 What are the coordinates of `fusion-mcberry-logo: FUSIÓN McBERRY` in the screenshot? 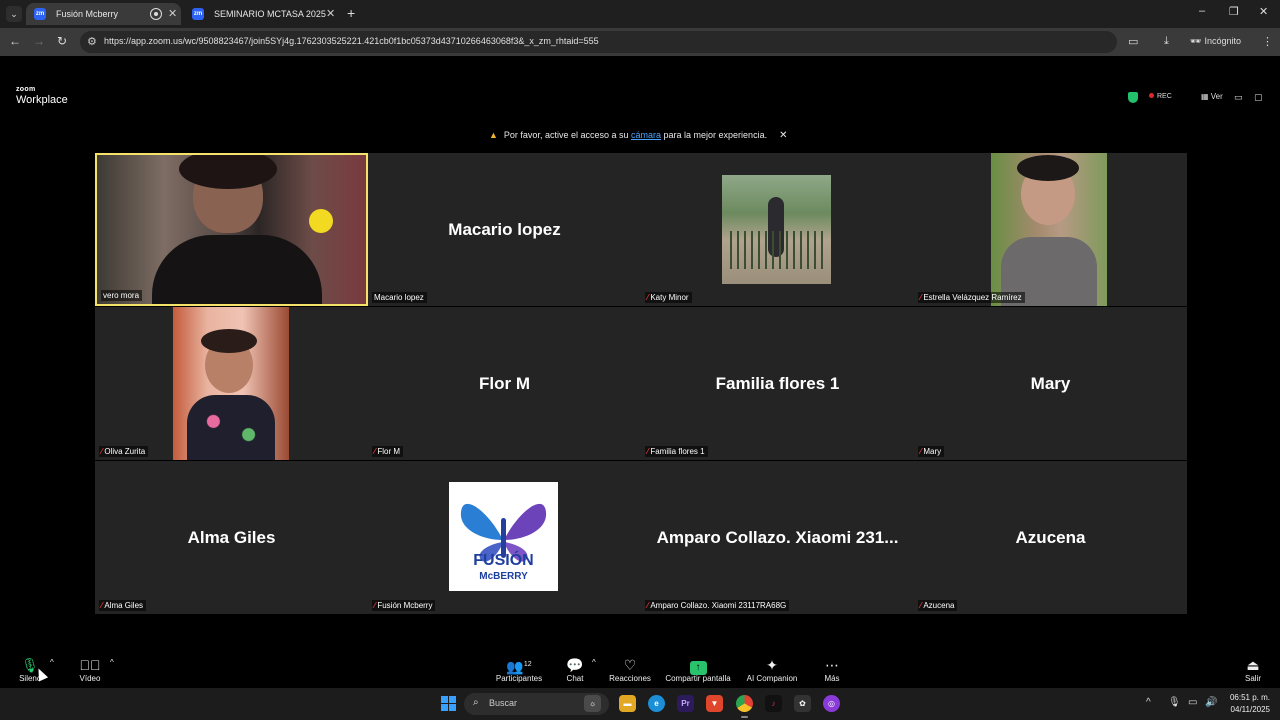 It's located at (503, 536).